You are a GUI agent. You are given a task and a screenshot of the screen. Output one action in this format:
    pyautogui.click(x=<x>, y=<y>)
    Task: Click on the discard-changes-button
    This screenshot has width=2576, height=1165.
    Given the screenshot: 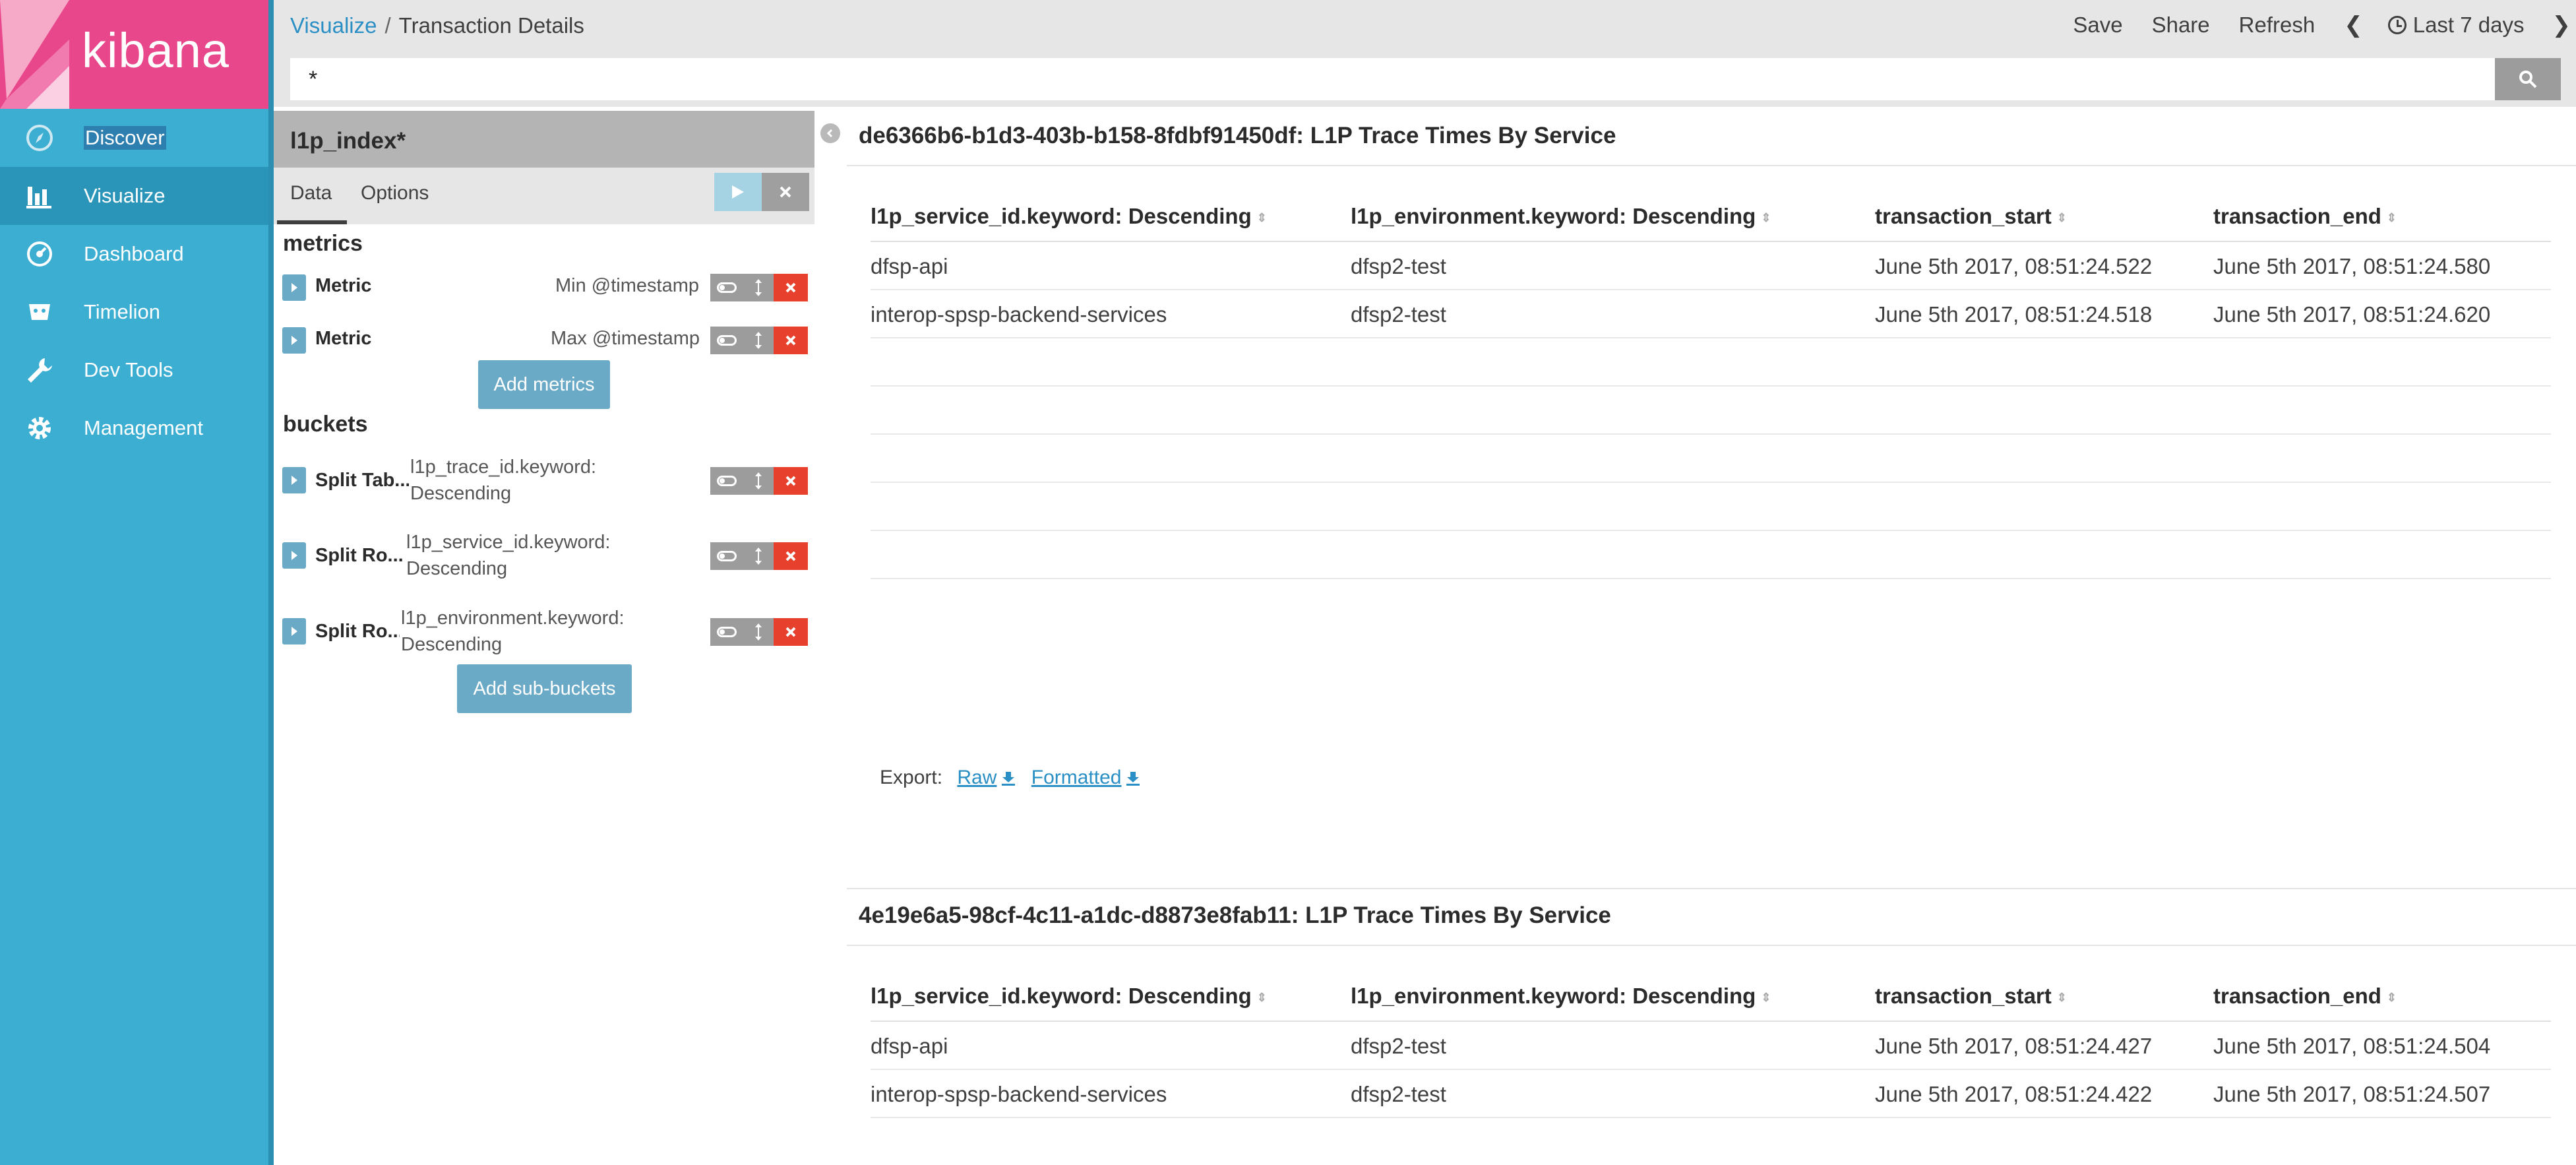 What is the action you would take?
    pyautogui.click(x=785, y=192)
    